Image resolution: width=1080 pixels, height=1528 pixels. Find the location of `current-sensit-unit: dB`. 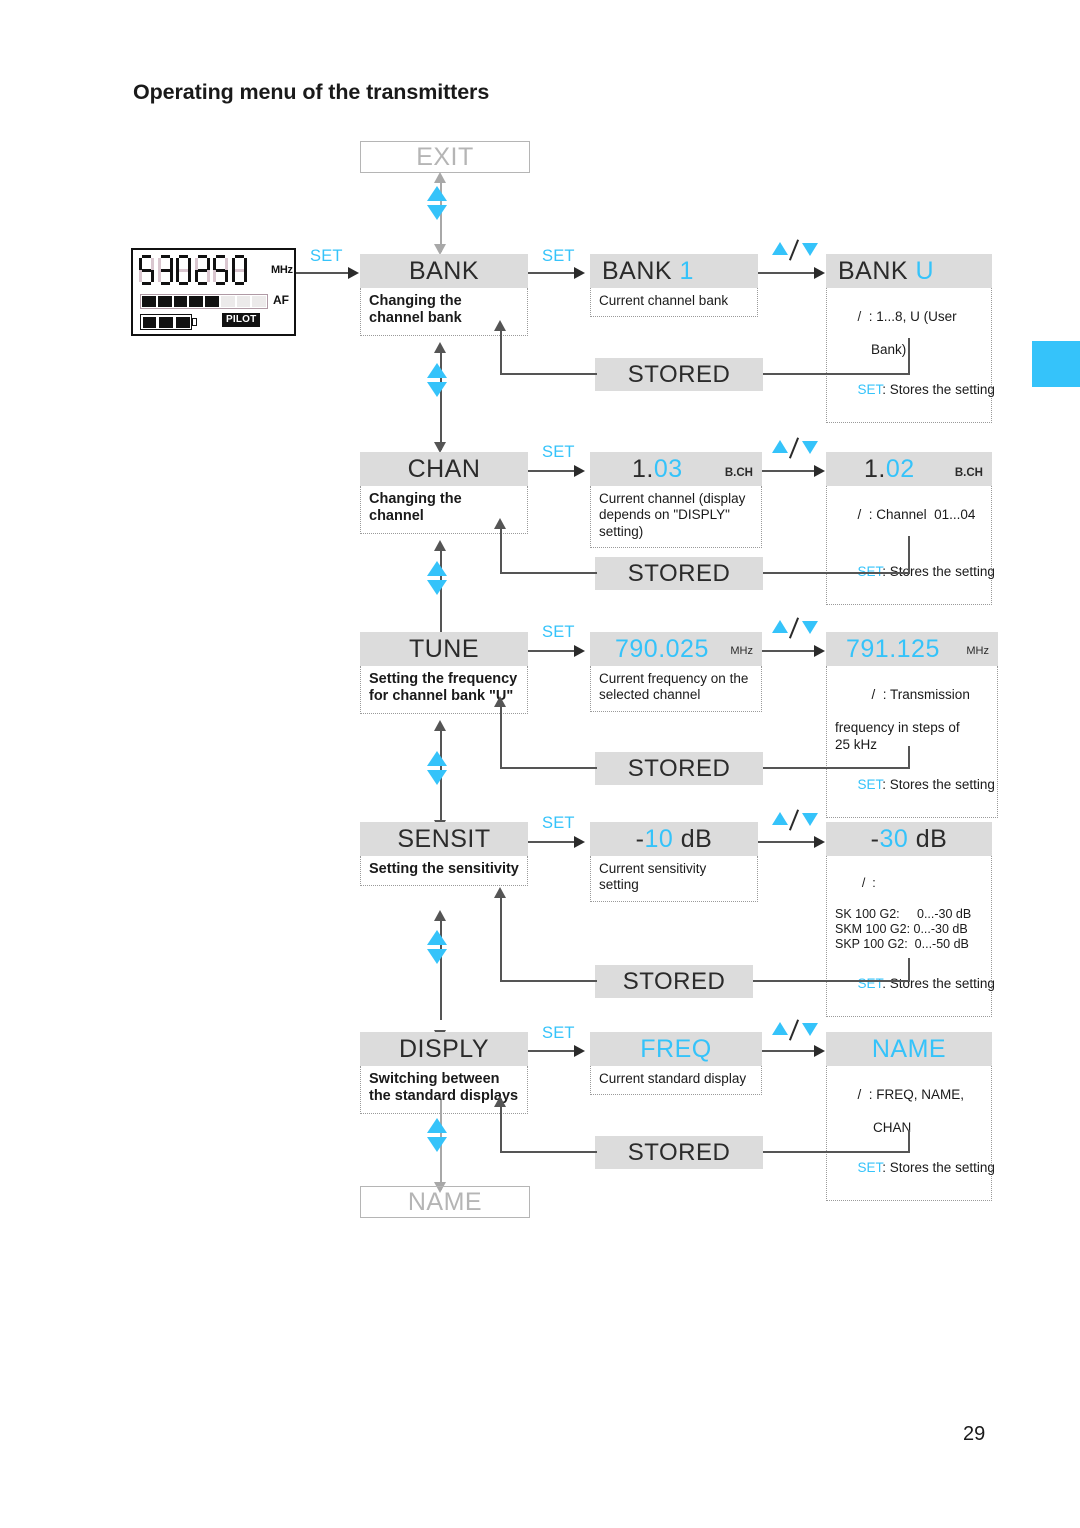

current-sensit-unit: dB is located at coordinates (693, 838).